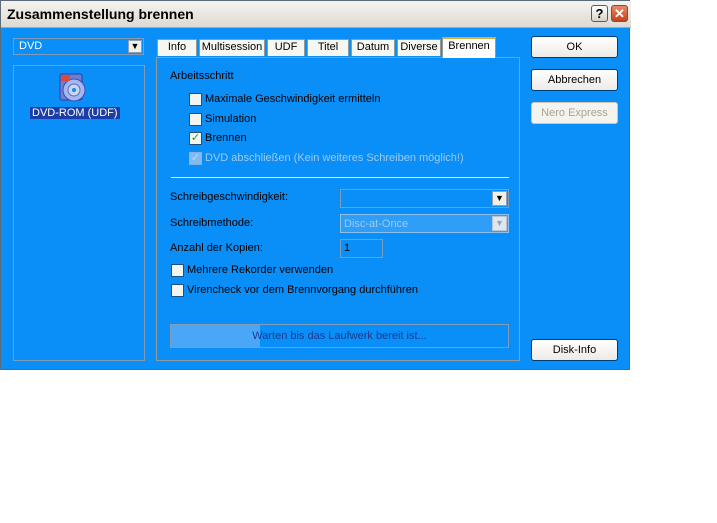  I want to click on source-dropdown-value: DVD, so click(31, 46).